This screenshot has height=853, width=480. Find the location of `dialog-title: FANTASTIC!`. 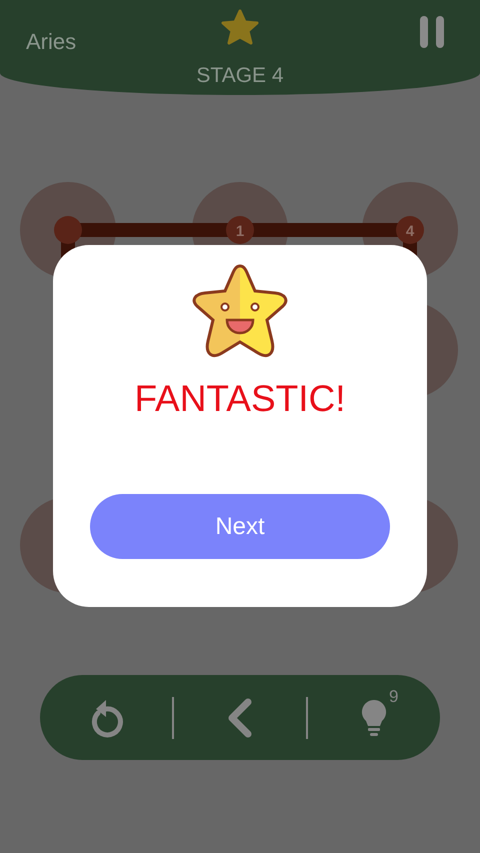

dialog-title: FANTASTIC! is located at coordinates (240, 398).